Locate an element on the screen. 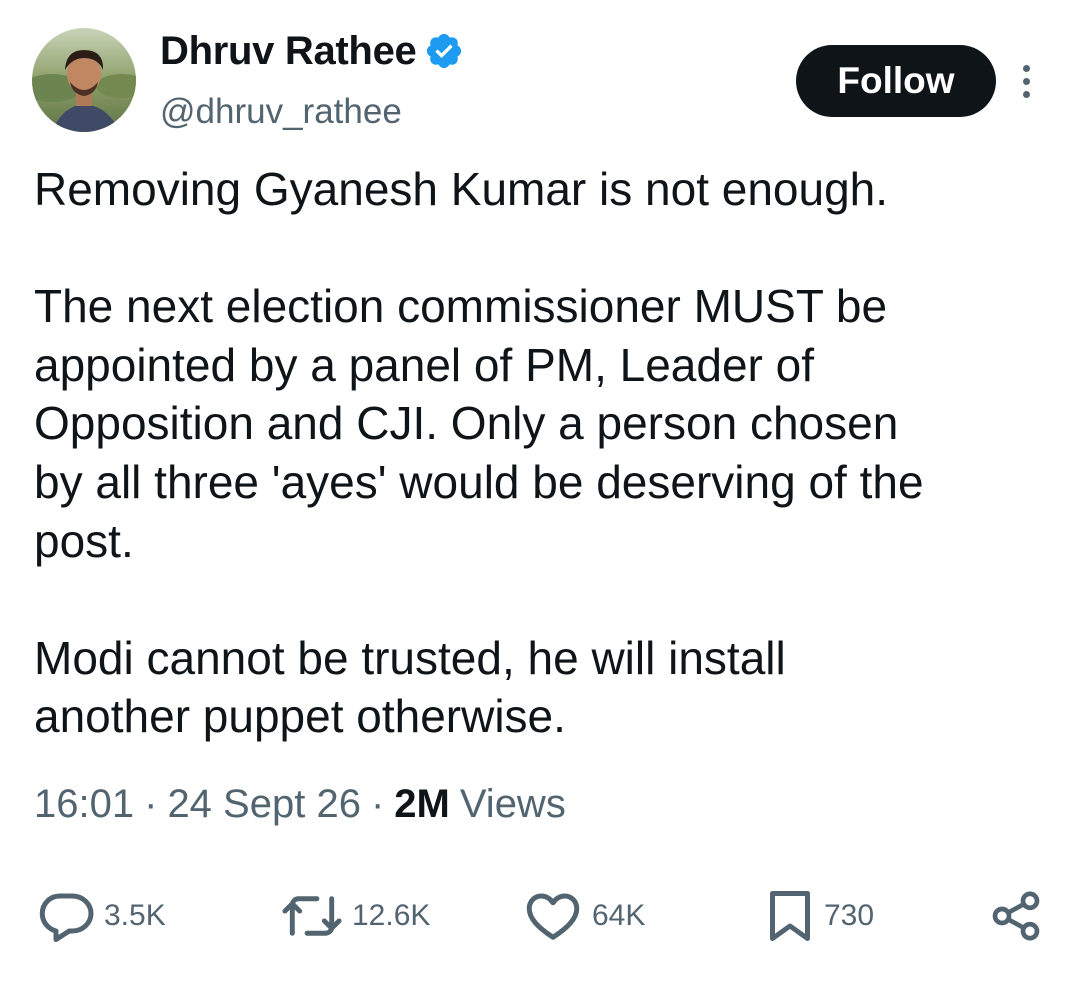  tweet-line: Opposition and CJI. Only a person chosen is located at coordinates (466, 423).